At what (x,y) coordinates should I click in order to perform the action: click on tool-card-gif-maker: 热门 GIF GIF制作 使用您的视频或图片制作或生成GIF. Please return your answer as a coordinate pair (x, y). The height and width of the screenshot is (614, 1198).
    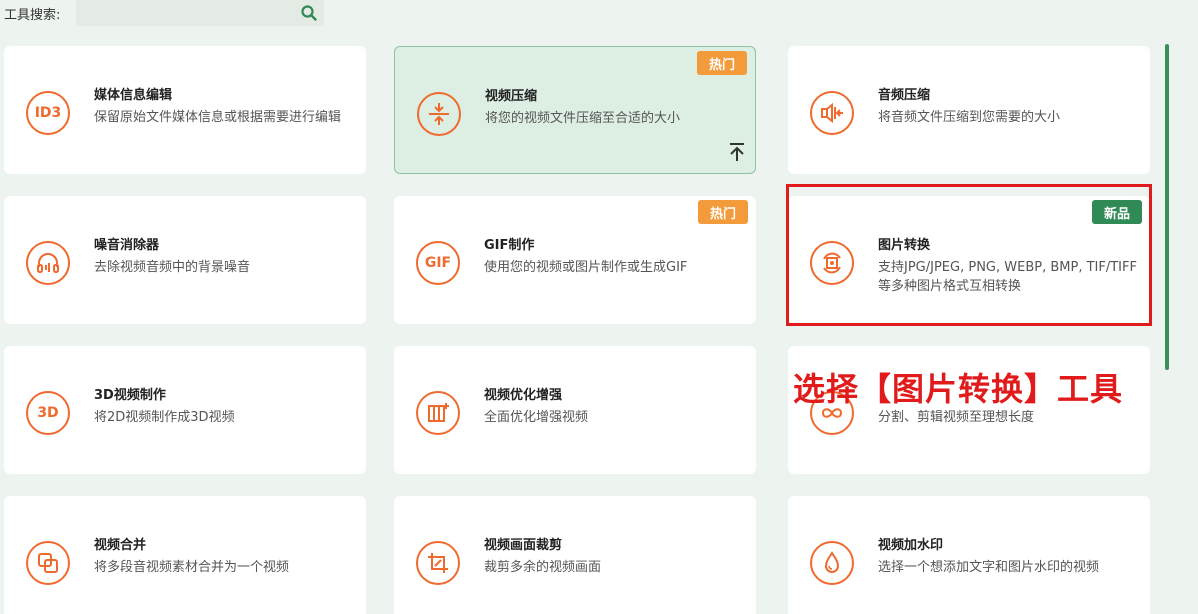
    Looking at the image, I should click on (575, 260).